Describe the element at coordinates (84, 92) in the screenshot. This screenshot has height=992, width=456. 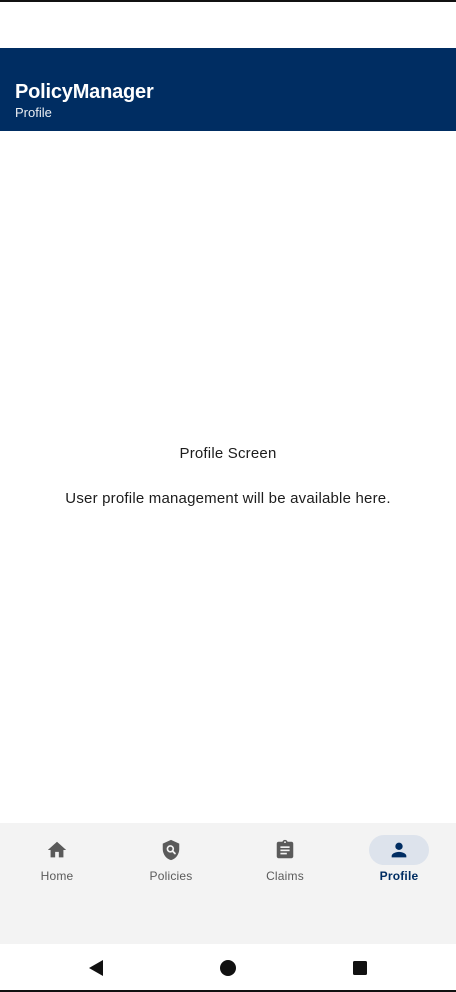
I see `app-title: PolicyManager` at that location.